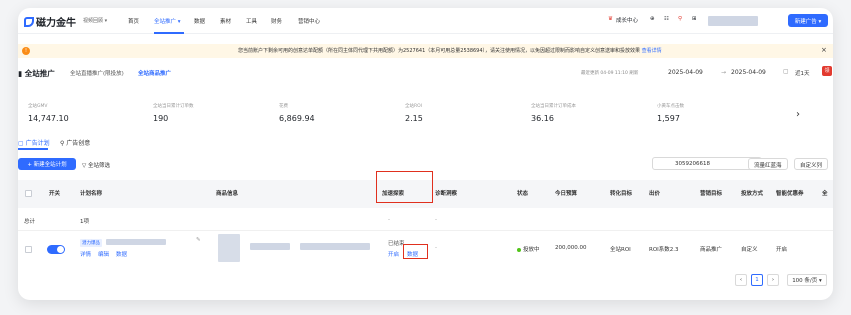  I want to click on nav-marketing-center: 营销中心, so click(309, 21).